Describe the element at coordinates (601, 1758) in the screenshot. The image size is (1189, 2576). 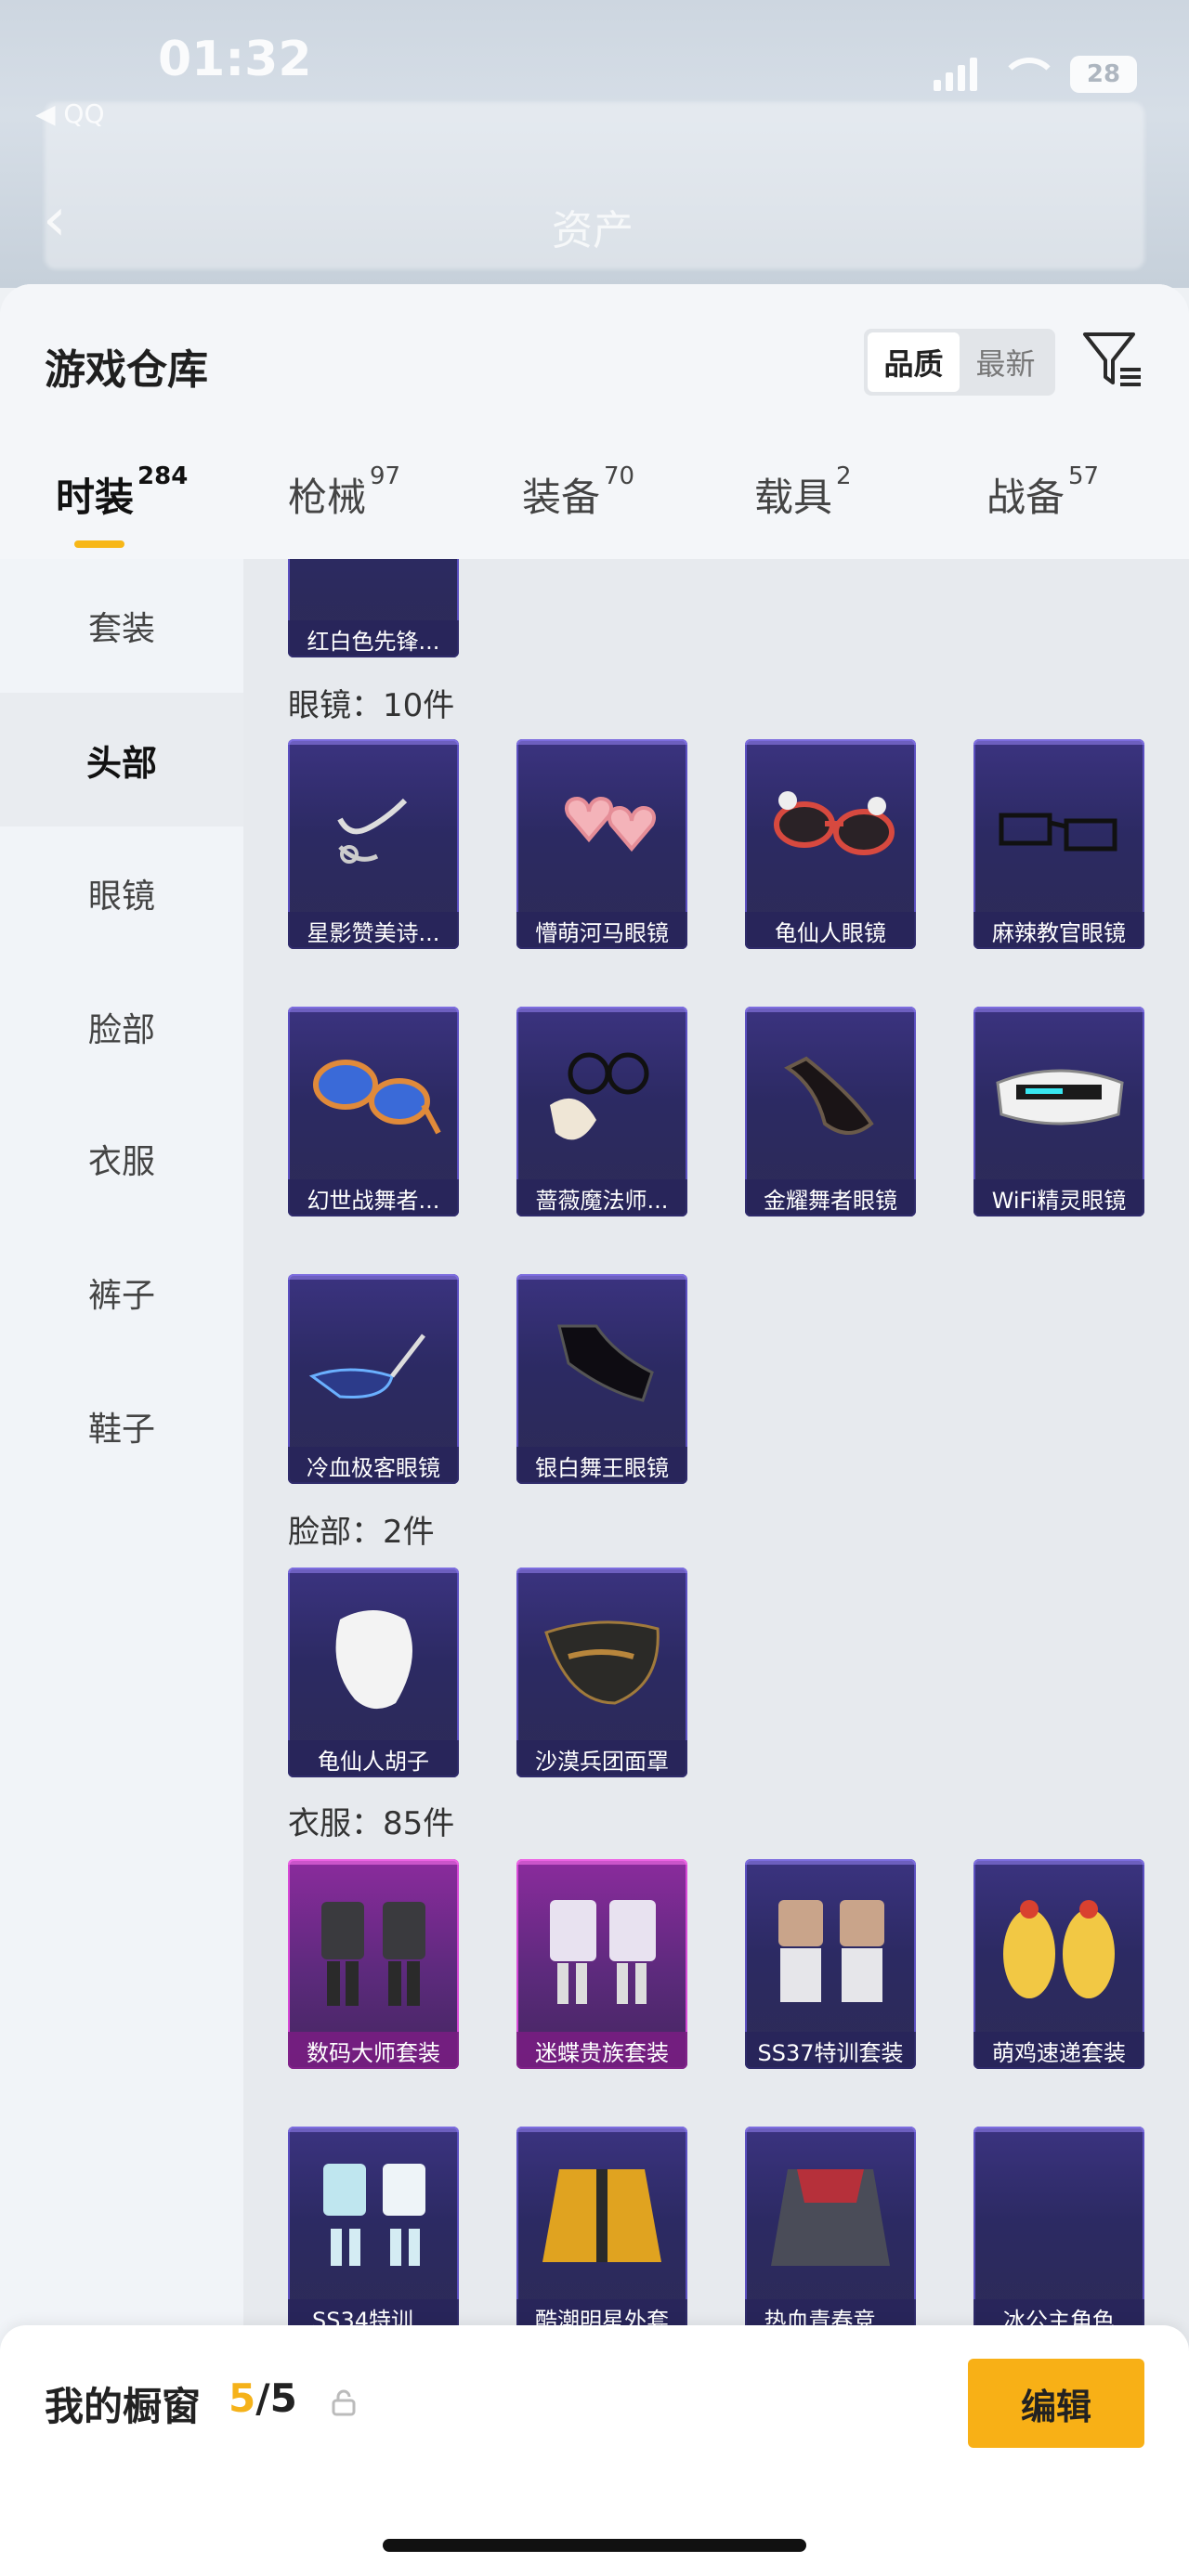
I see `item-name: 沙漠兵团面罩` at that location.